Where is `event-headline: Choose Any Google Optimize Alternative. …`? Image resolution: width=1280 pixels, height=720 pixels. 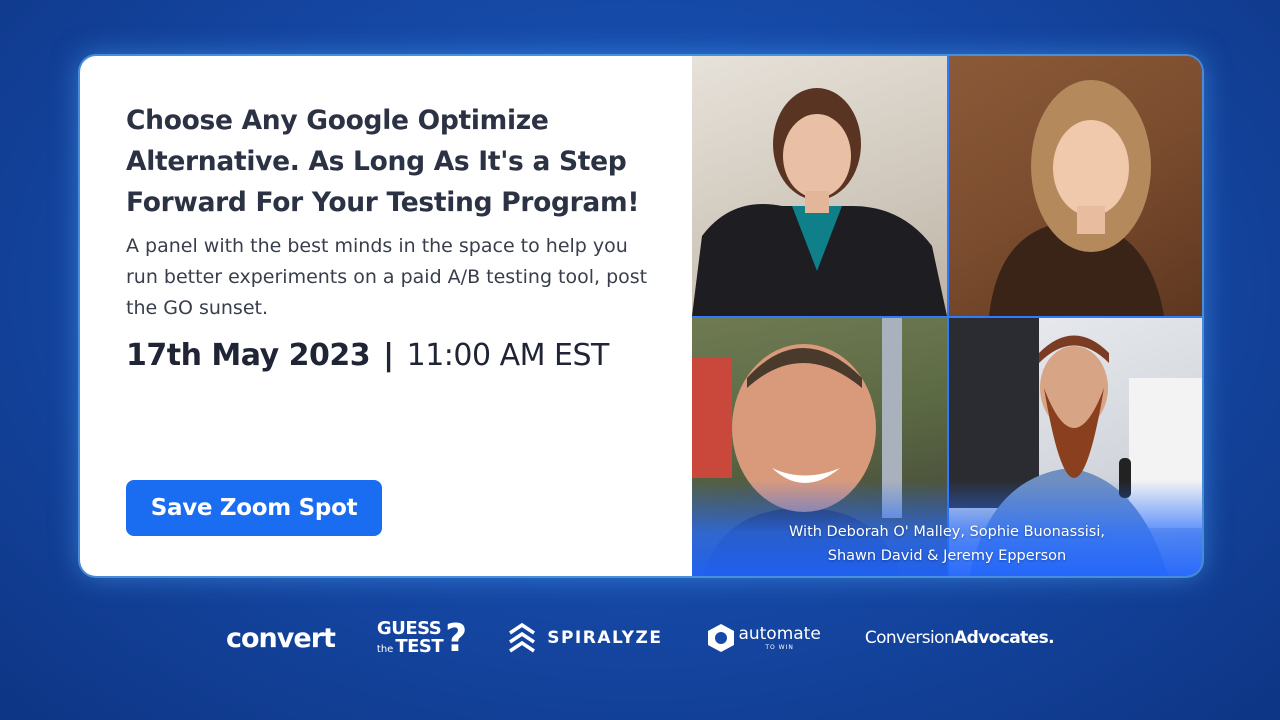 event-headline: Choose Any Google Optimize Alternative. … is located at coordinates (383, 161).